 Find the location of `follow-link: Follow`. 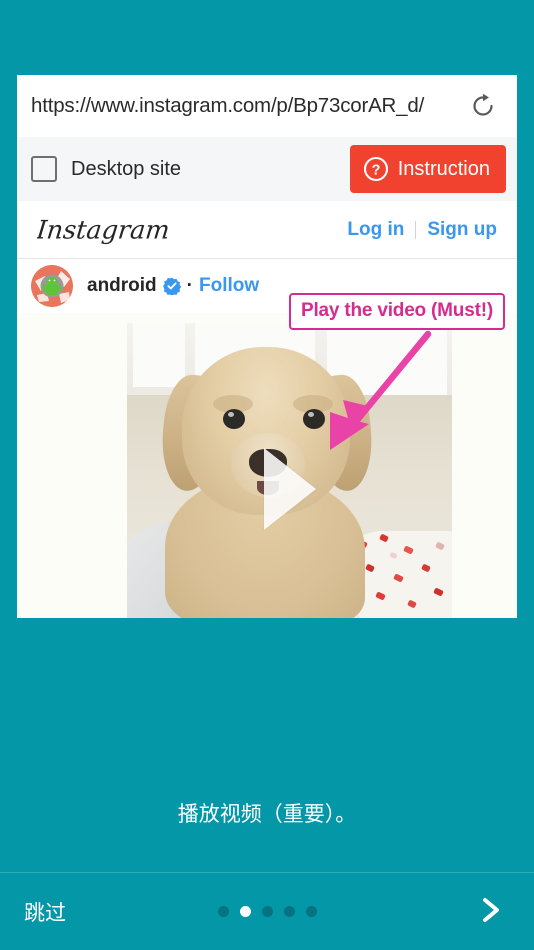

follow-link: Follow is located at coordinates (229, 286).